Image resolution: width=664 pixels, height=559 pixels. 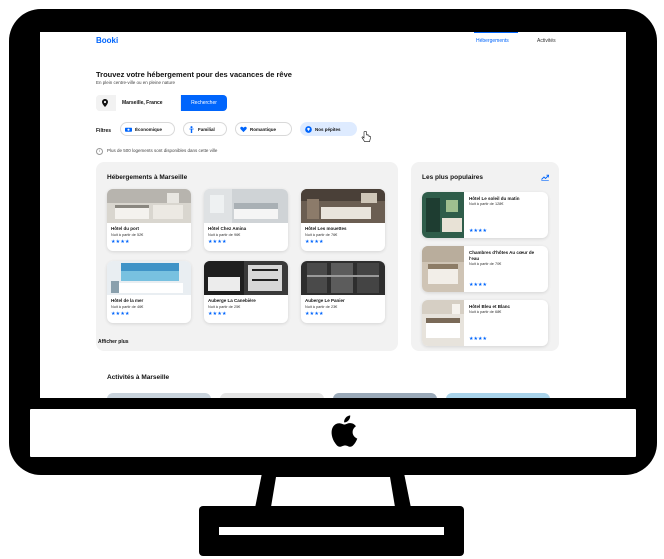 What do you see at coordinates (366, 136) in the screenshot?
I see `mouse-cursor-icon` at bounding box center [366, 136].